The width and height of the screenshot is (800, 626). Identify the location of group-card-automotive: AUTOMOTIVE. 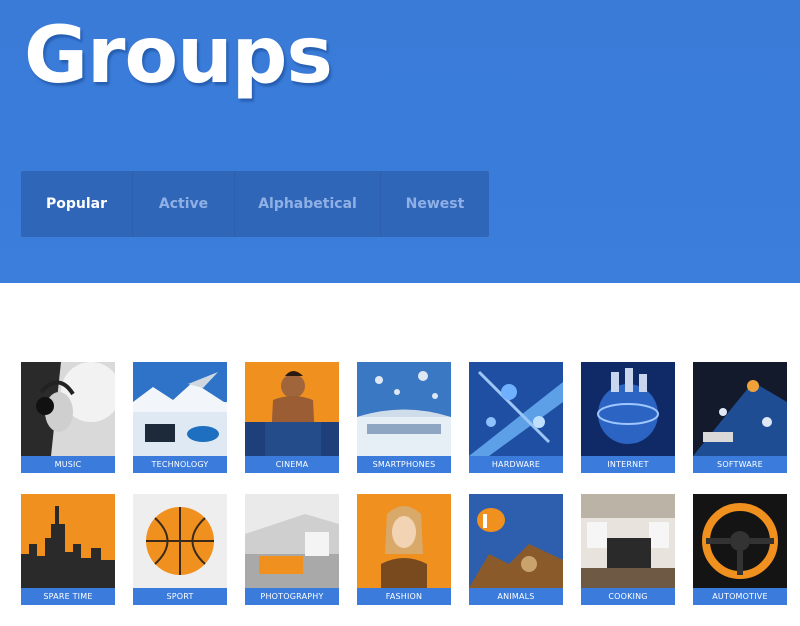
(740, 549).